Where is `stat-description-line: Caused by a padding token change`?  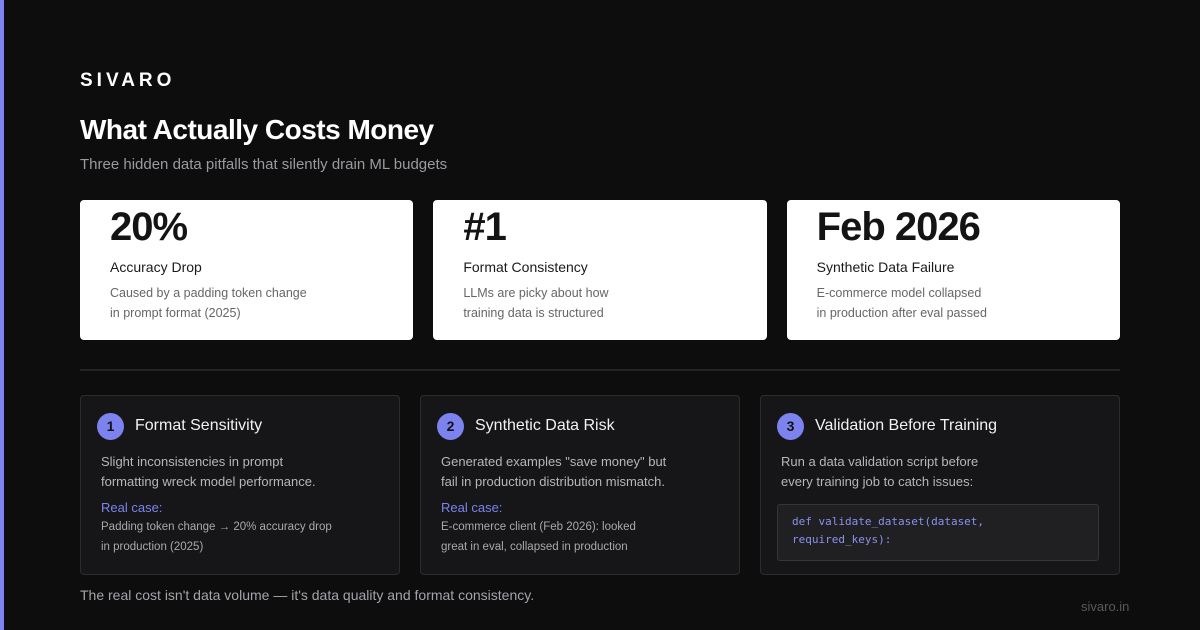
stat-description-line: Caused by a padding token change is located at coordinates (208, 293).